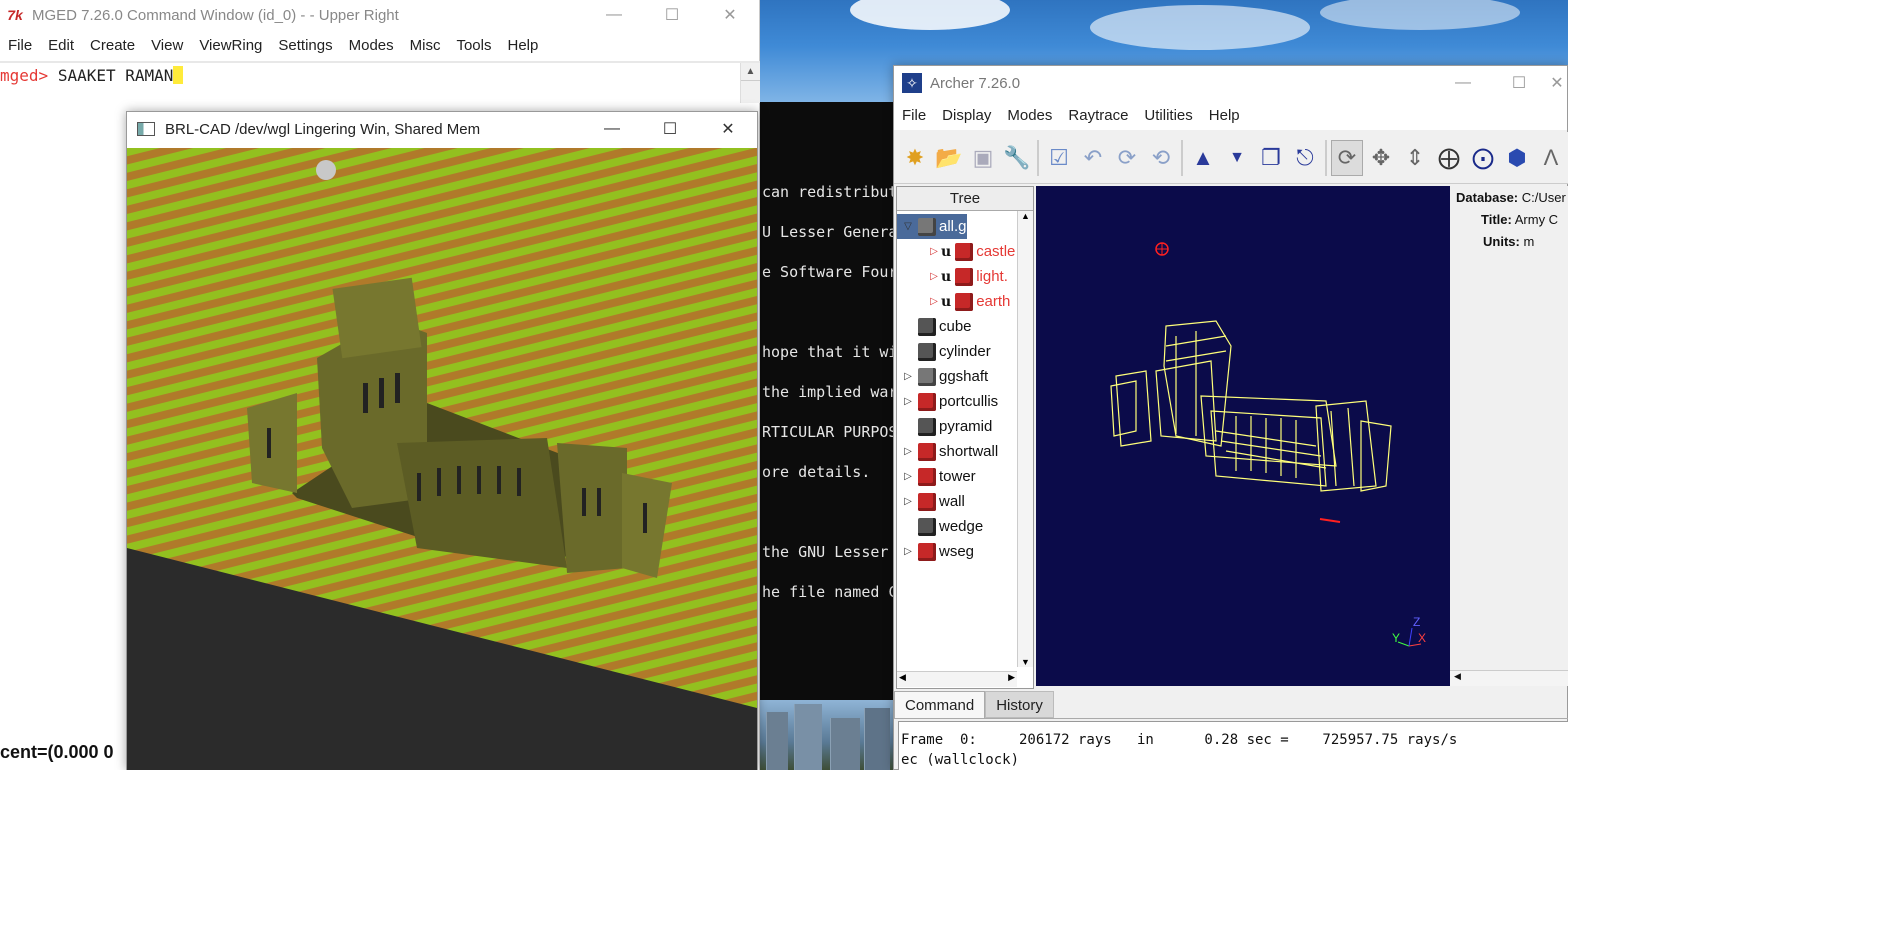 The width and height of the screenshot is (1883, 925). What do you see at coordinates (1203, 158) in the screenshot?
I see `wizard-hat-icon: ▲` at bounding box center [1203, 158].